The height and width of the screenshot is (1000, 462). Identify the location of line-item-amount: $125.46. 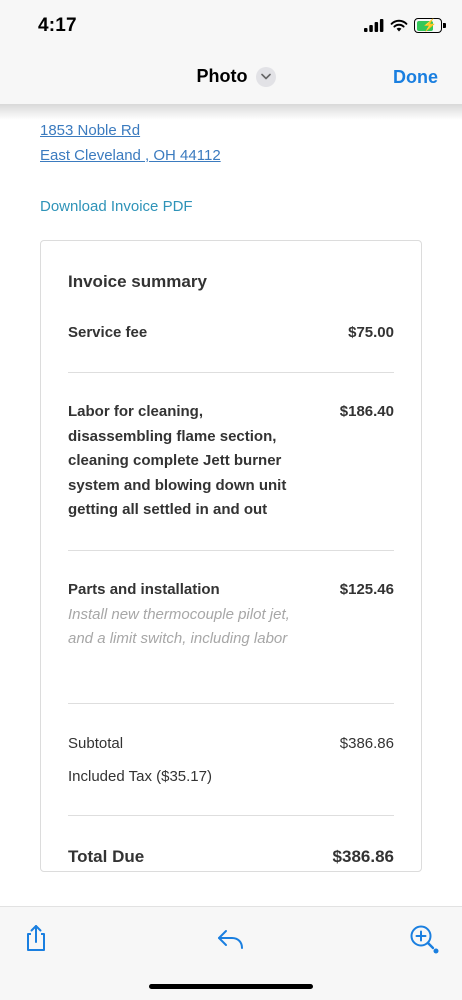
(366, 589).